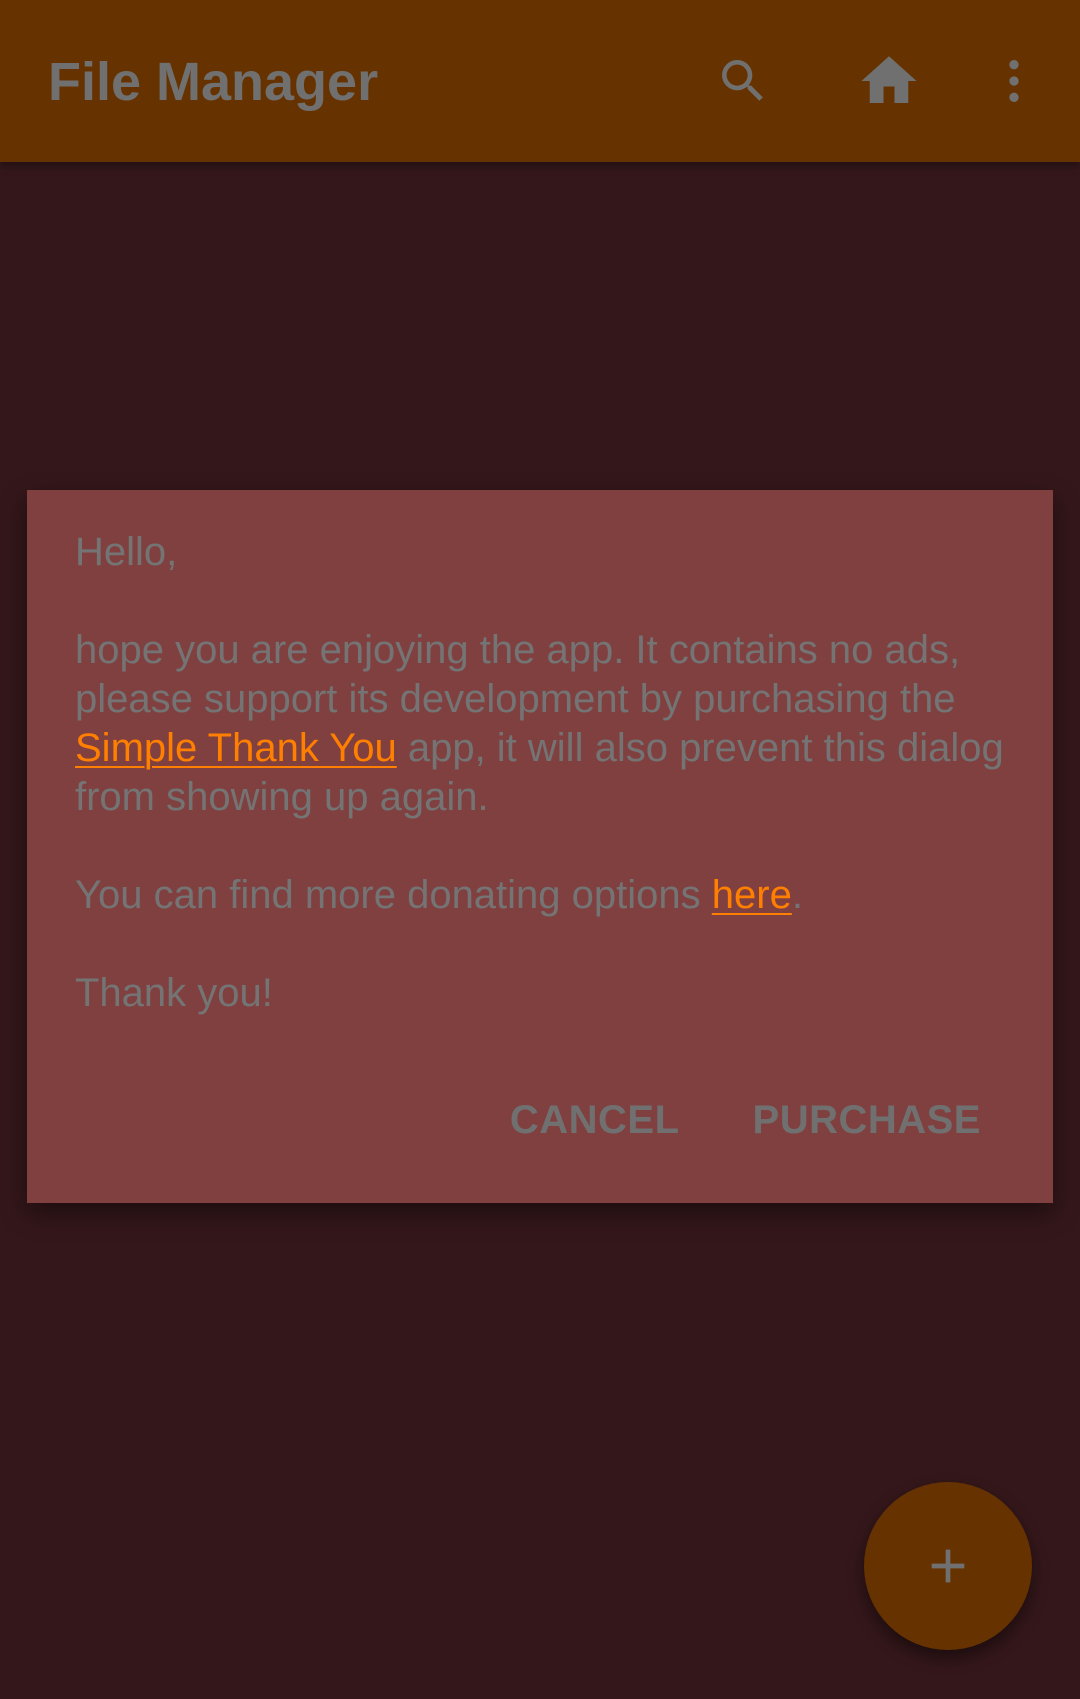 The height and width of the screenshot is (1699, 1080). What do you see at coordinates (126, 552) in the screenshot?
I see `dialog-greeting: Hello,` at bounding box center [126, 552].